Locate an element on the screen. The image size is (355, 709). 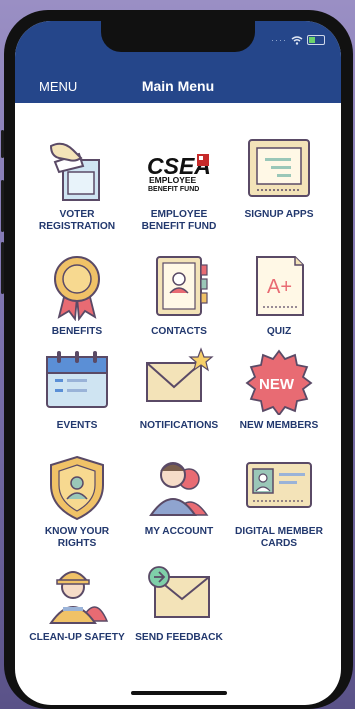
new-badge-icon: NEW is located at coordinates (279, 382).